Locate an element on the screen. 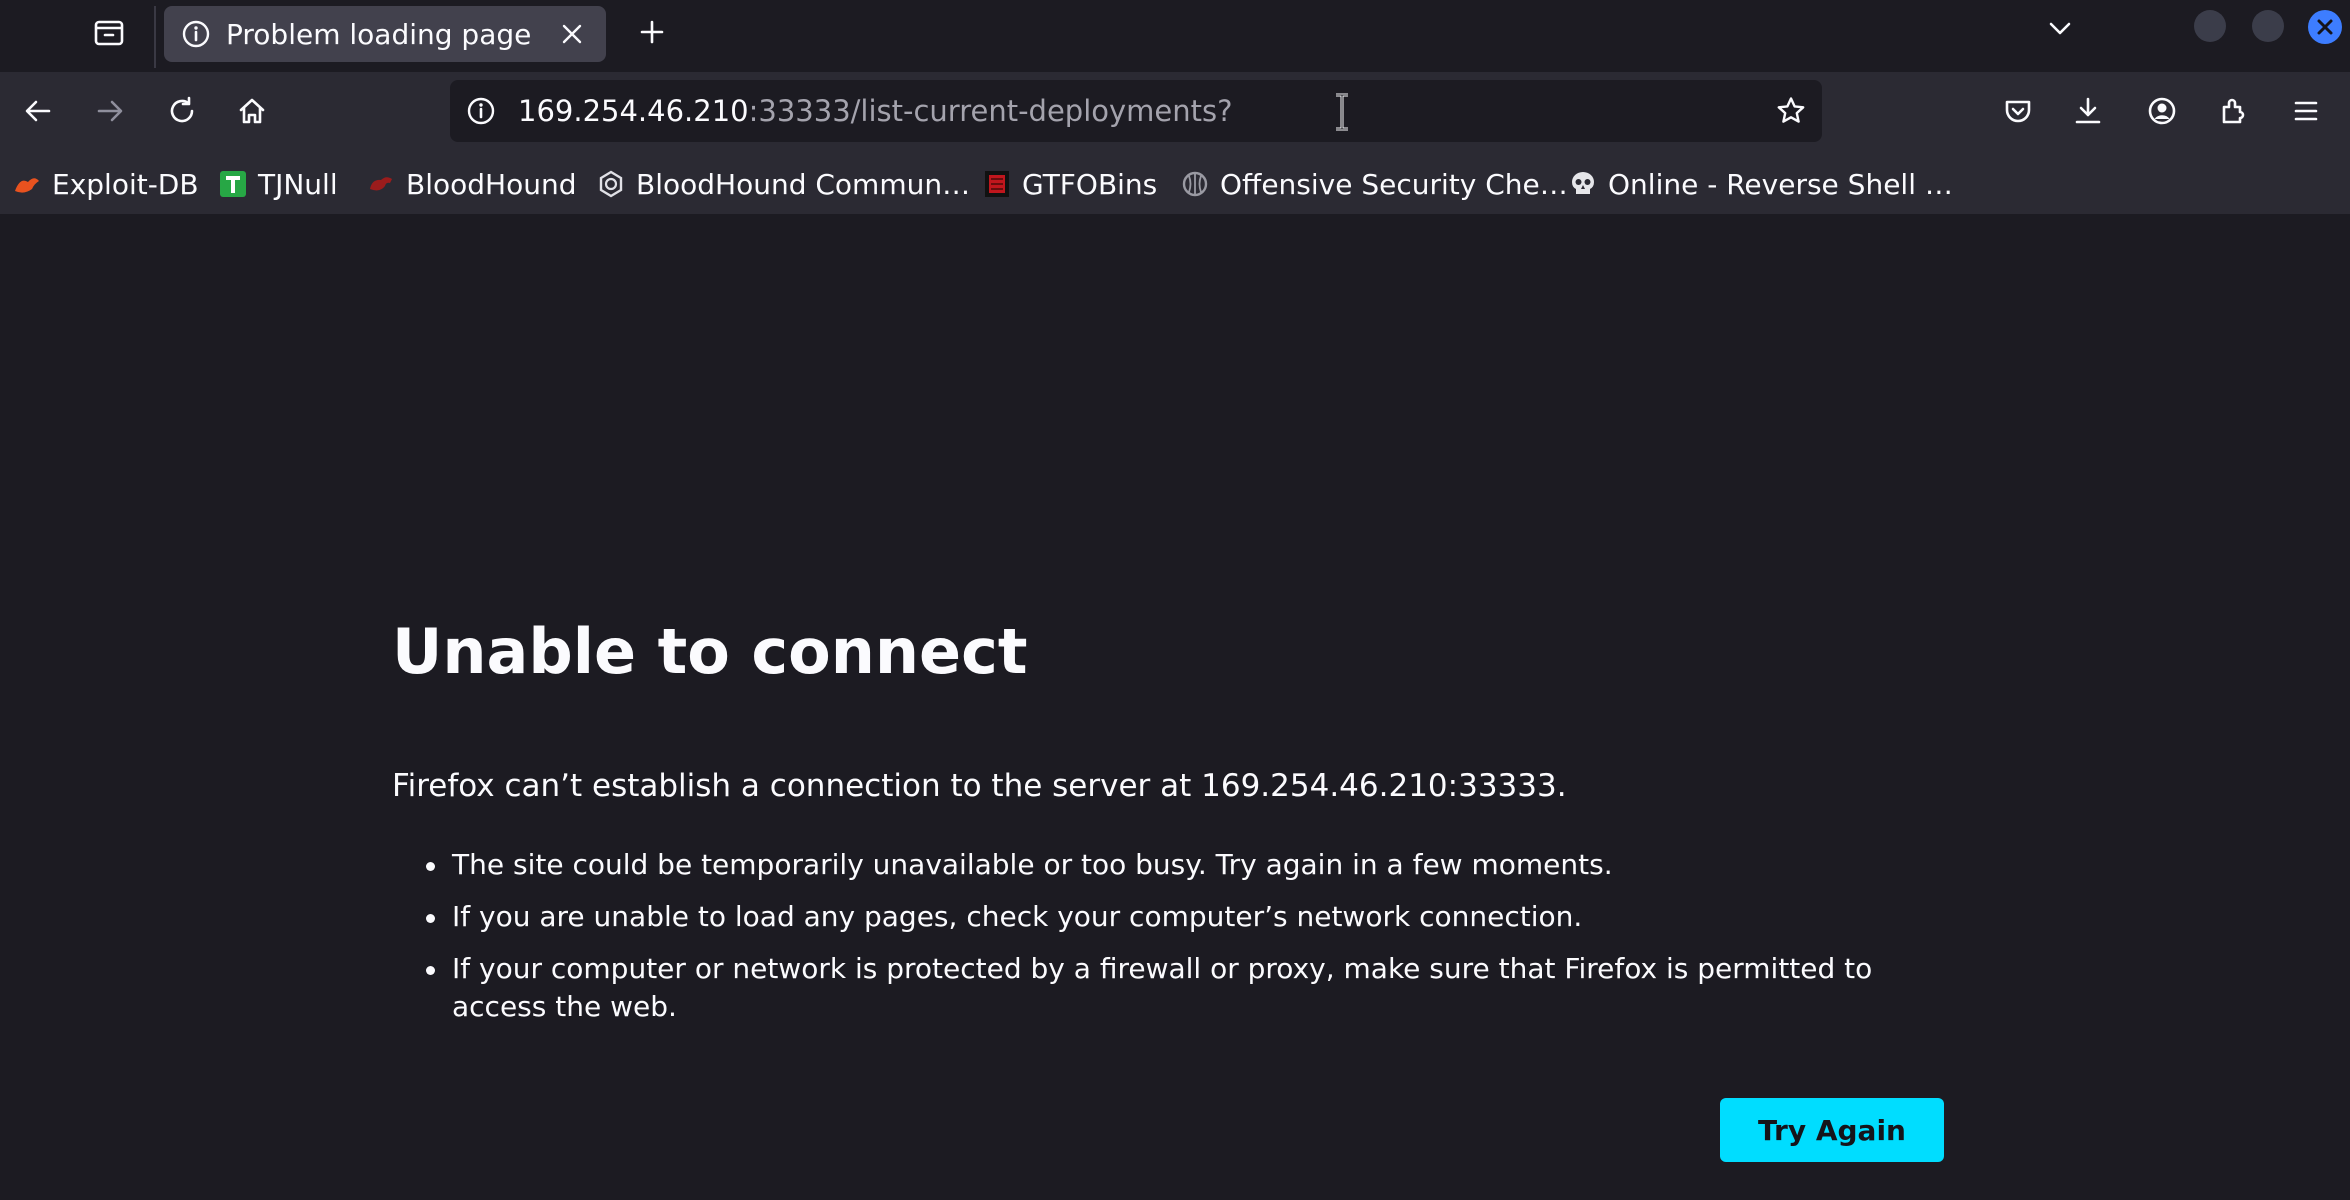  reload-button is located at coordinates (182, 111).